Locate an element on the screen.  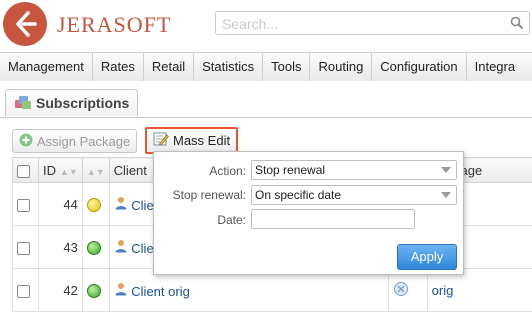
logo-icon is located at coordinates (25, 24).